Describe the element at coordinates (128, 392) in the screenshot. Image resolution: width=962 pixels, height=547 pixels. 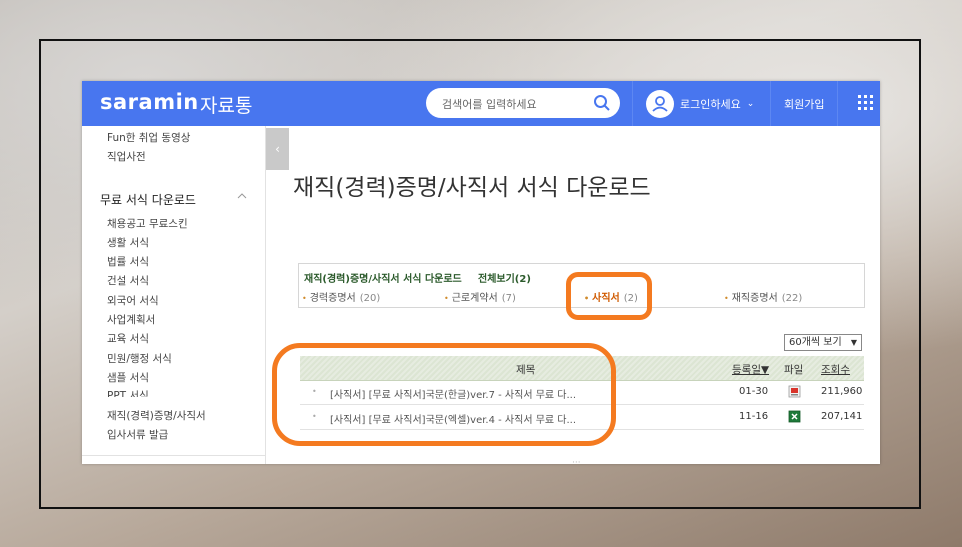
I see `sidebar-item: PPT 서식` at that location.